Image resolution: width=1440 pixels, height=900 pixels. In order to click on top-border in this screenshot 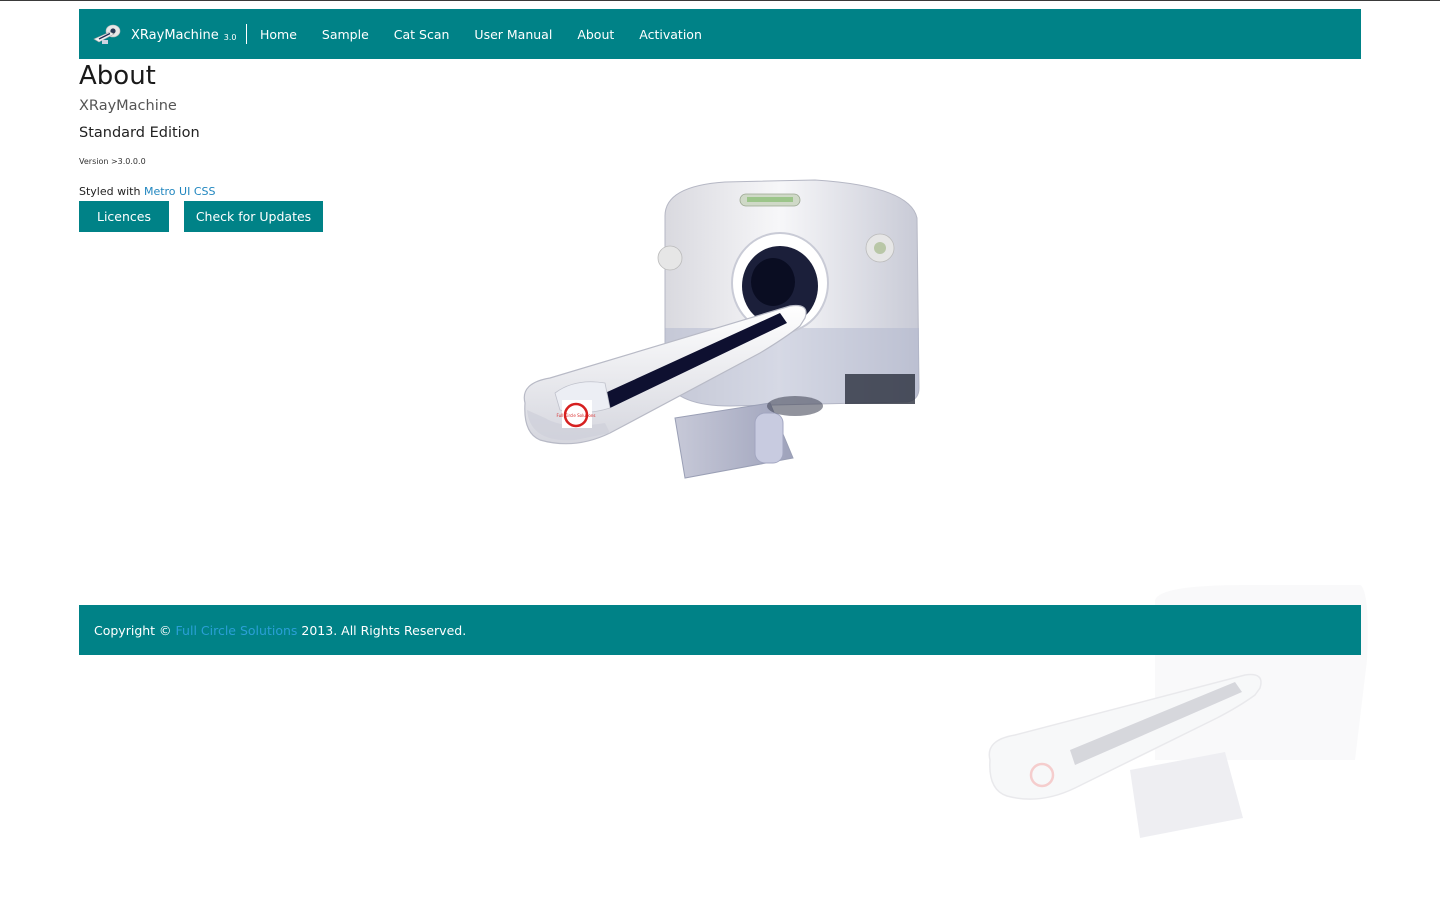, I will do `click(720, 0)`.